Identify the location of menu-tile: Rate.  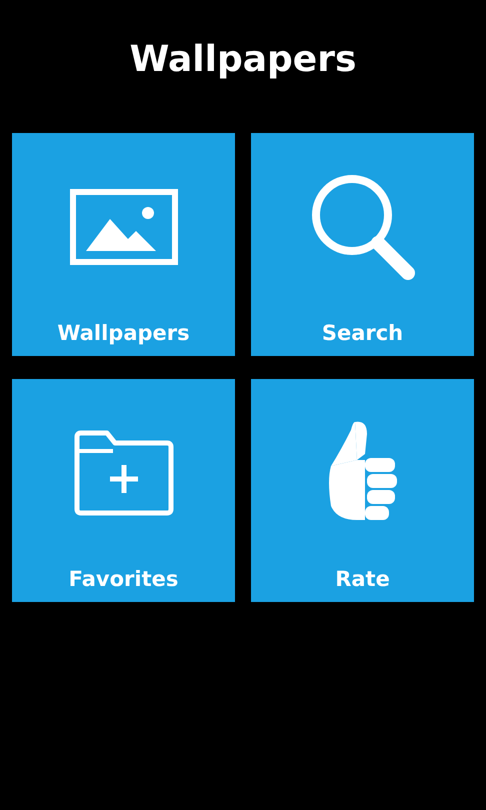
(362, 490).